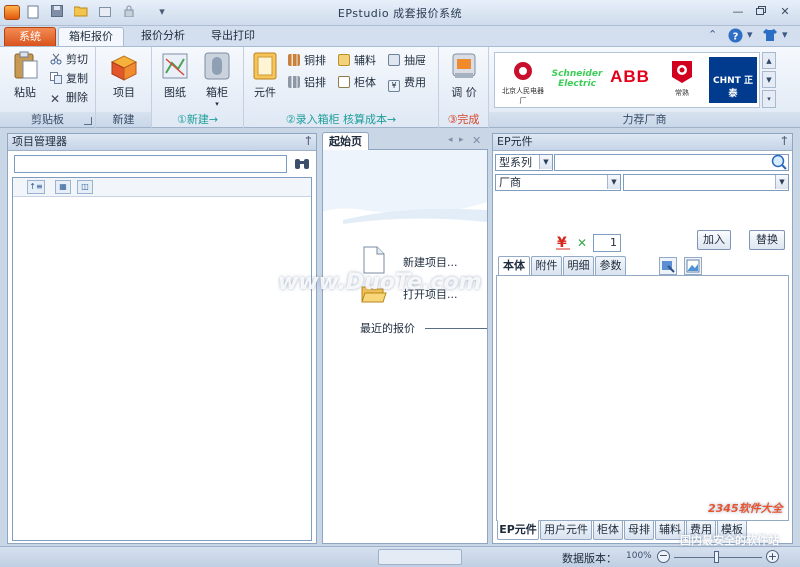  I want to click on tab-cabinet-quote: 箱柜报价, so click(91, 37).